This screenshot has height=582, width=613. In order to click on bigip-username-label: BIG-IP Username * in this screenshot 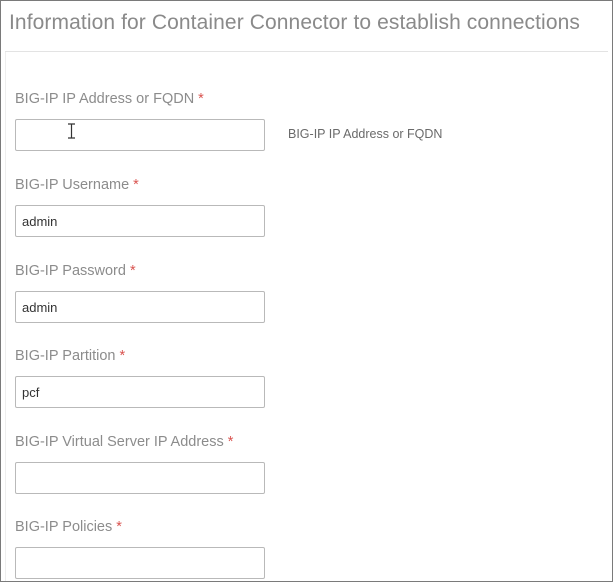, I will do `click(77, 185)`.